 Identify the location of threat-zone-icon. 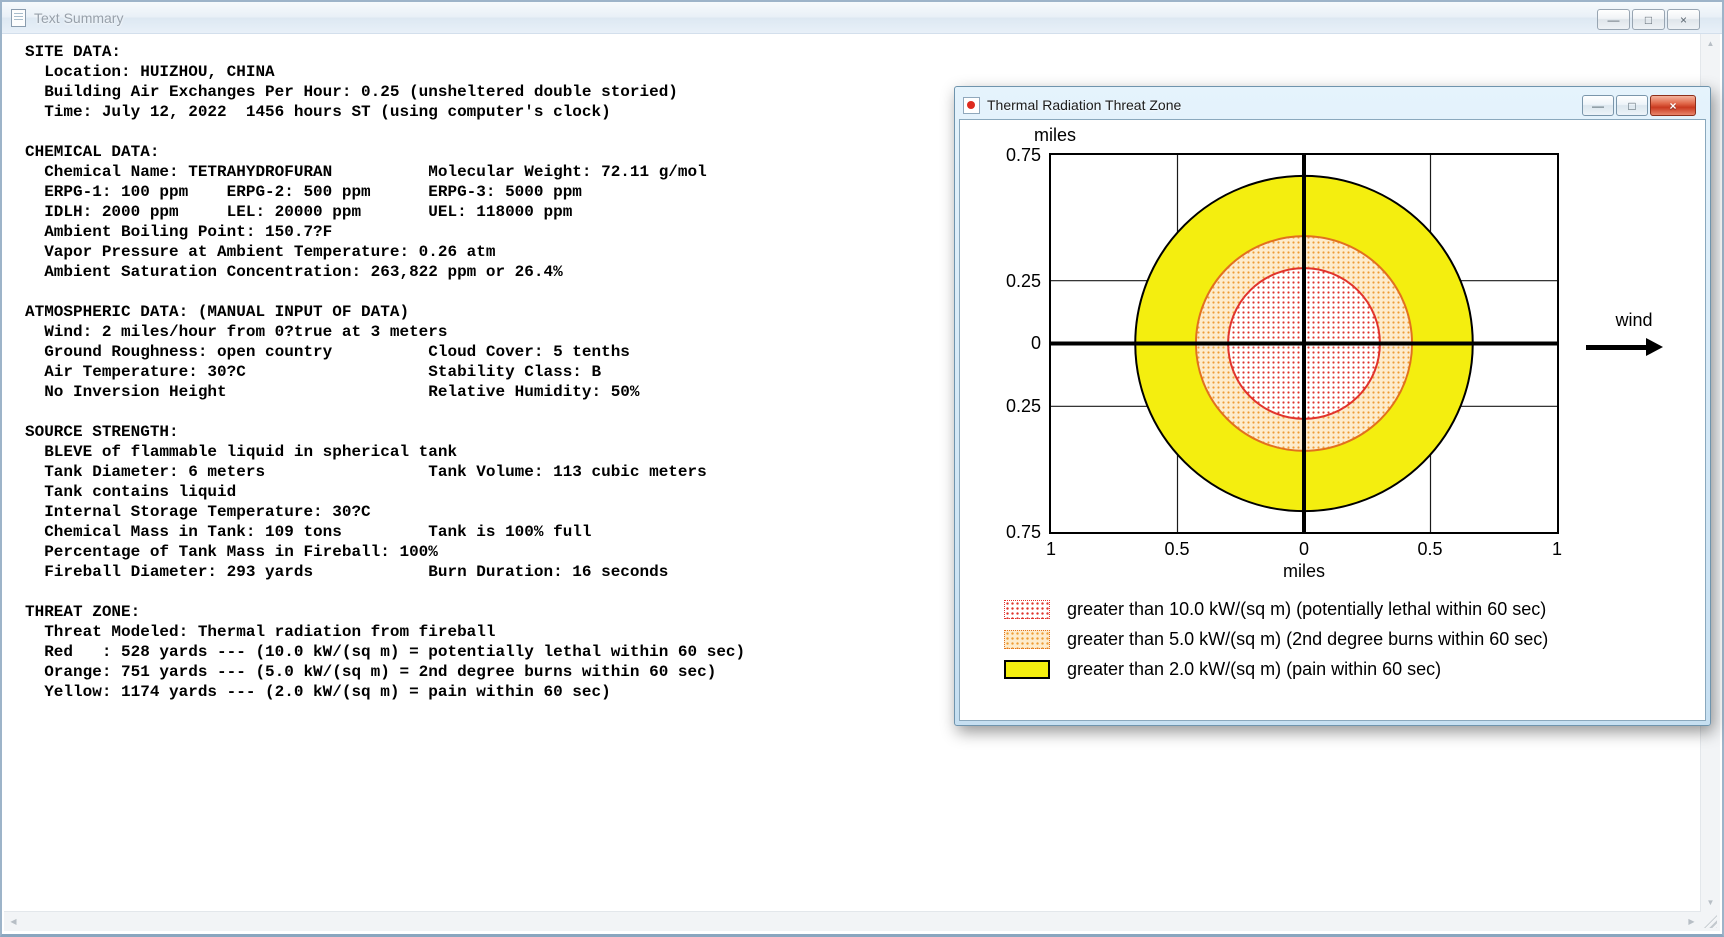
(971, 105).